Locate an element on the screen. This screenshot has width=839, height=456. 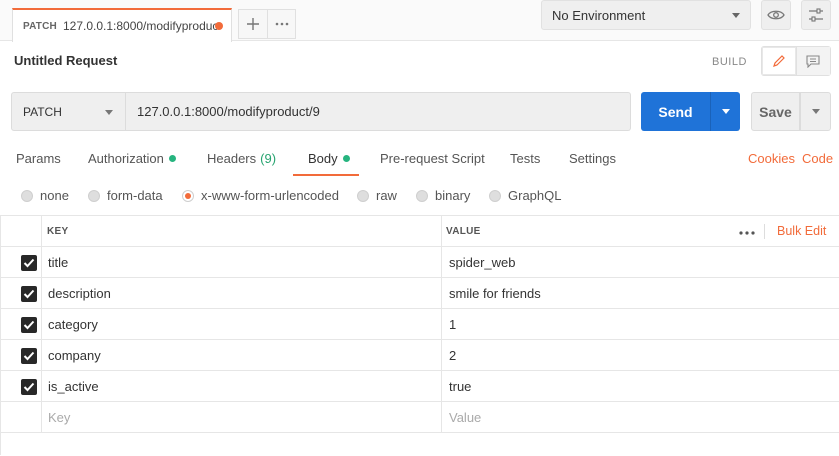
bulk-edit-link: Bulk Edit is located at coordinates (801, 231).